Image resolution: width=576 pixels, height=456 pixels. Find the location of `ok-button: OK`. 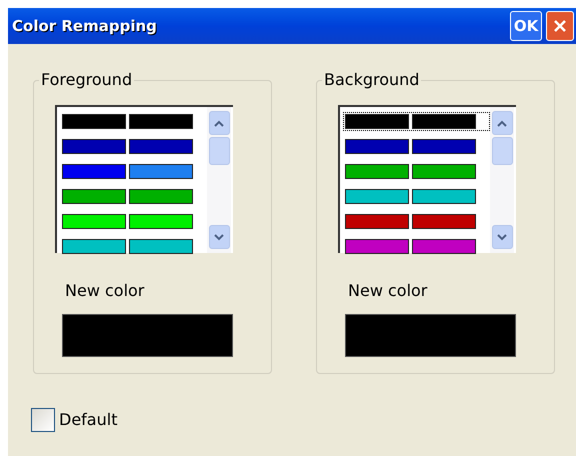

ok-button: OK is located at coordinates (526, 26).